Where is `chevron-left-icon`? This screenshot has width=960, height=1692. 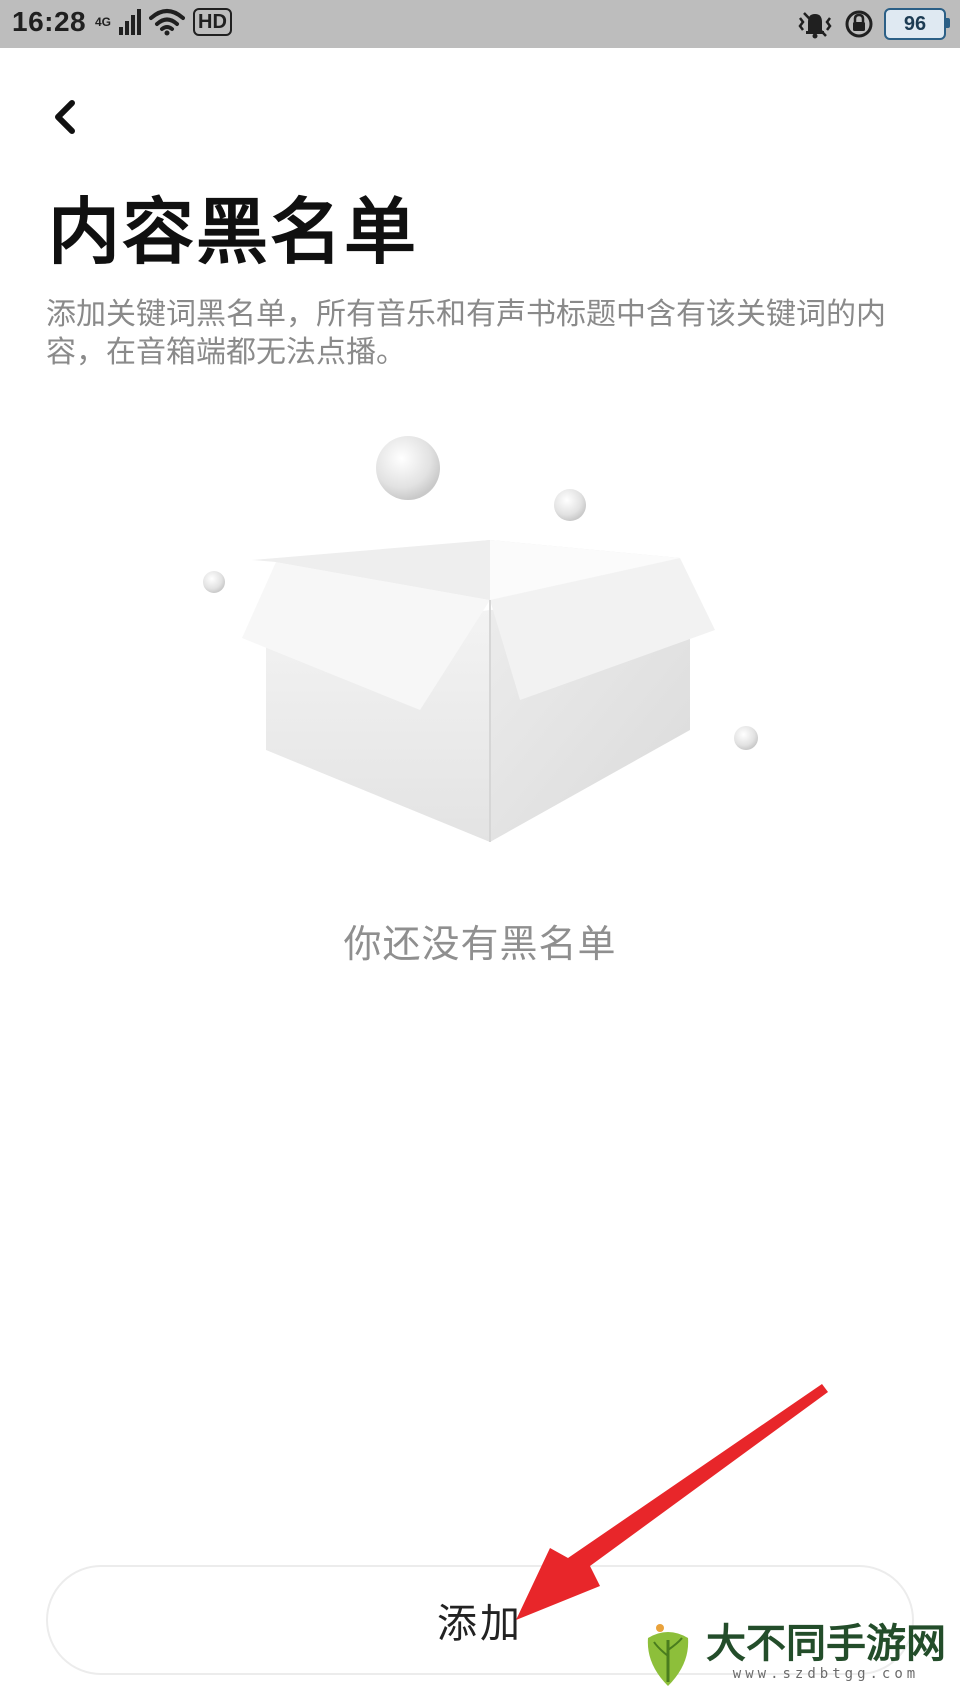 chevron-left-icon is located at coordinates (65, 117).